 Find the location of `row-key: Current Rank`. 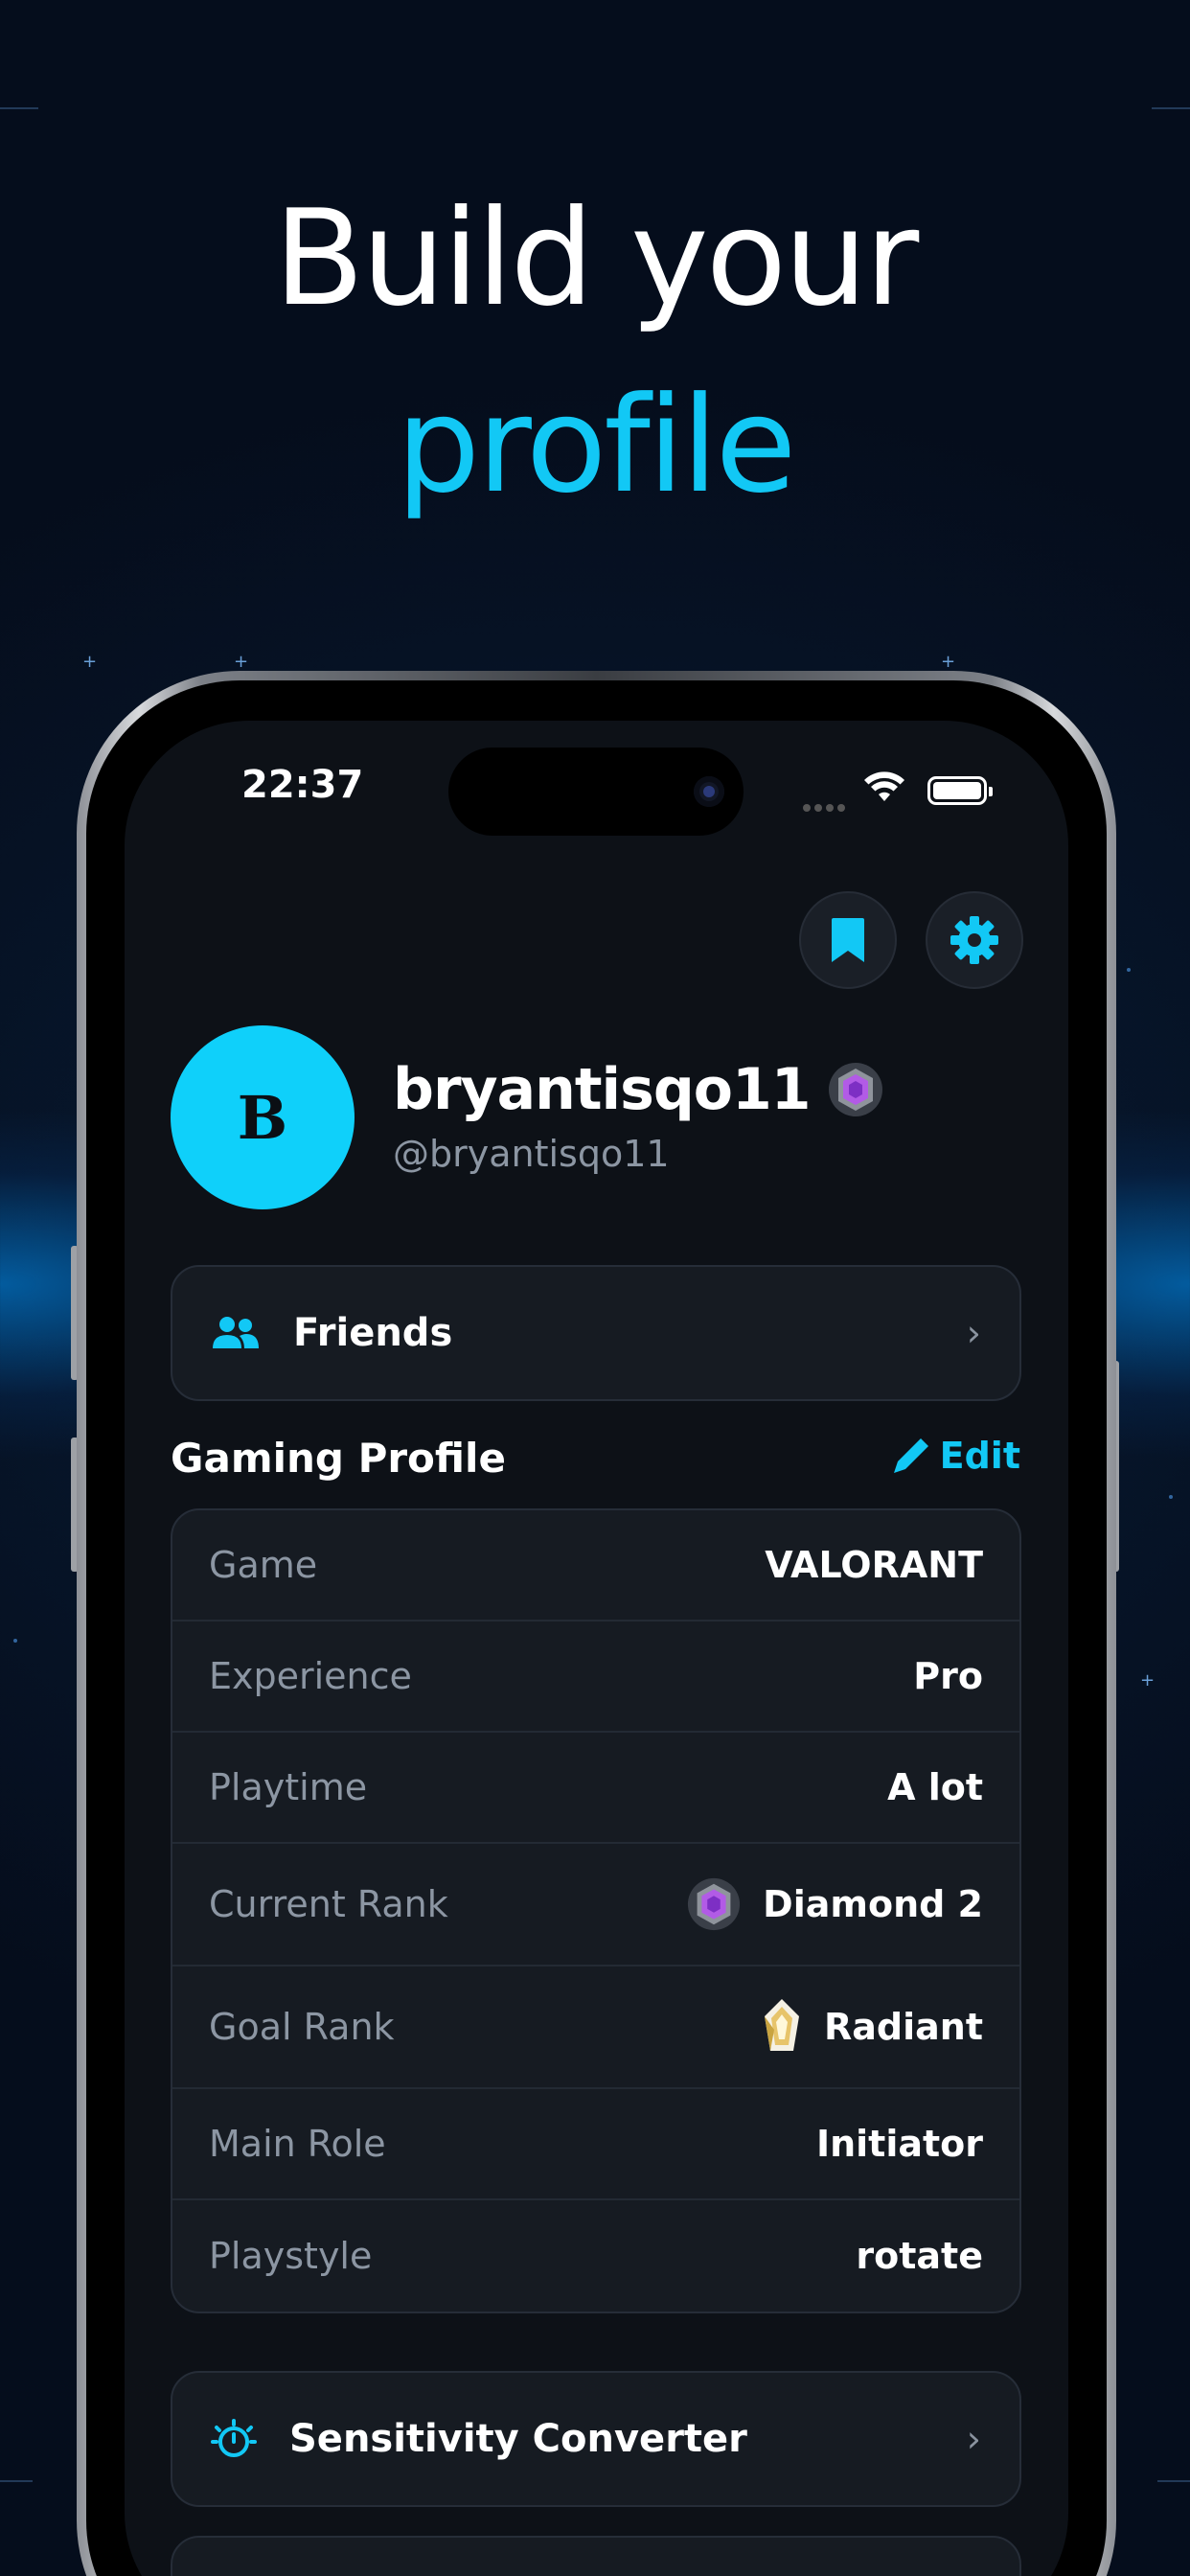

row-key: Current Rank is located at coordinates (328, 1904).